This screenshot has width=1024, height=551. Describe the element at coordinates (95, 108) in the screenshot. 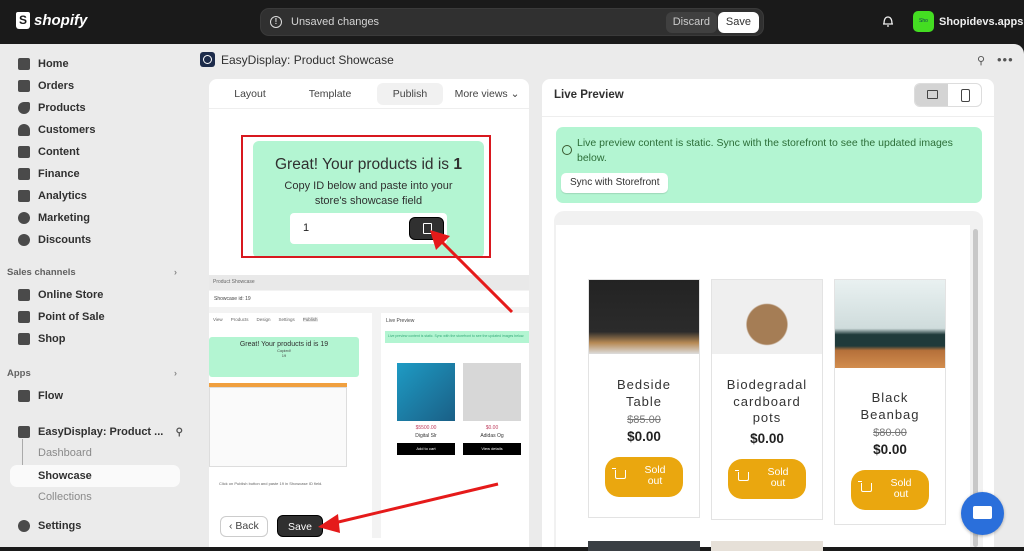

I see `sidebar-item-products: Products` at that location.